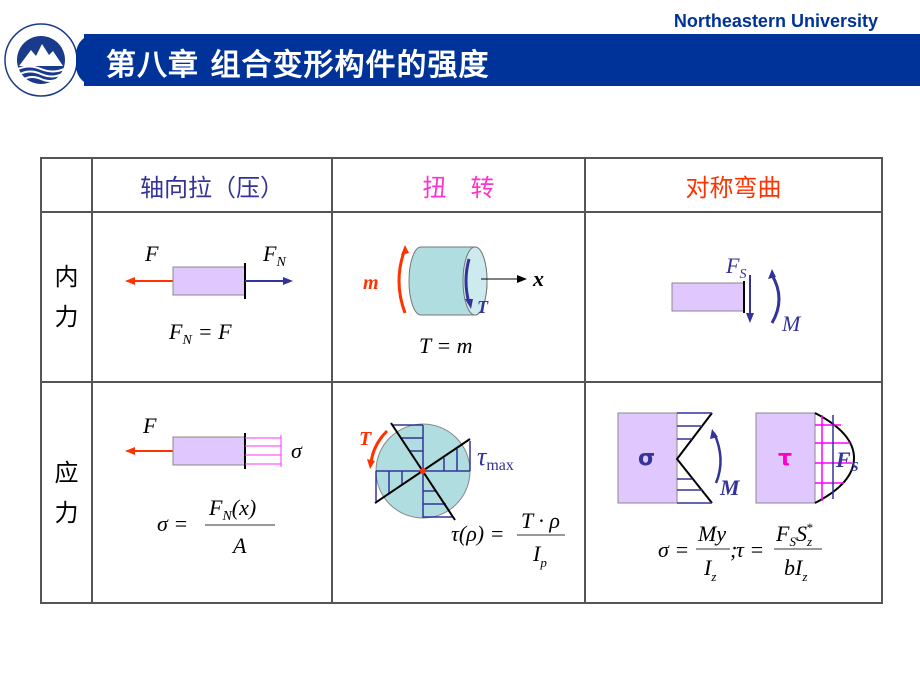 The image size is (920, 690). Describe the element at coordinates (453, 301) in the screenshot. I see `torsion-diagram: m T x T = m` at that location.